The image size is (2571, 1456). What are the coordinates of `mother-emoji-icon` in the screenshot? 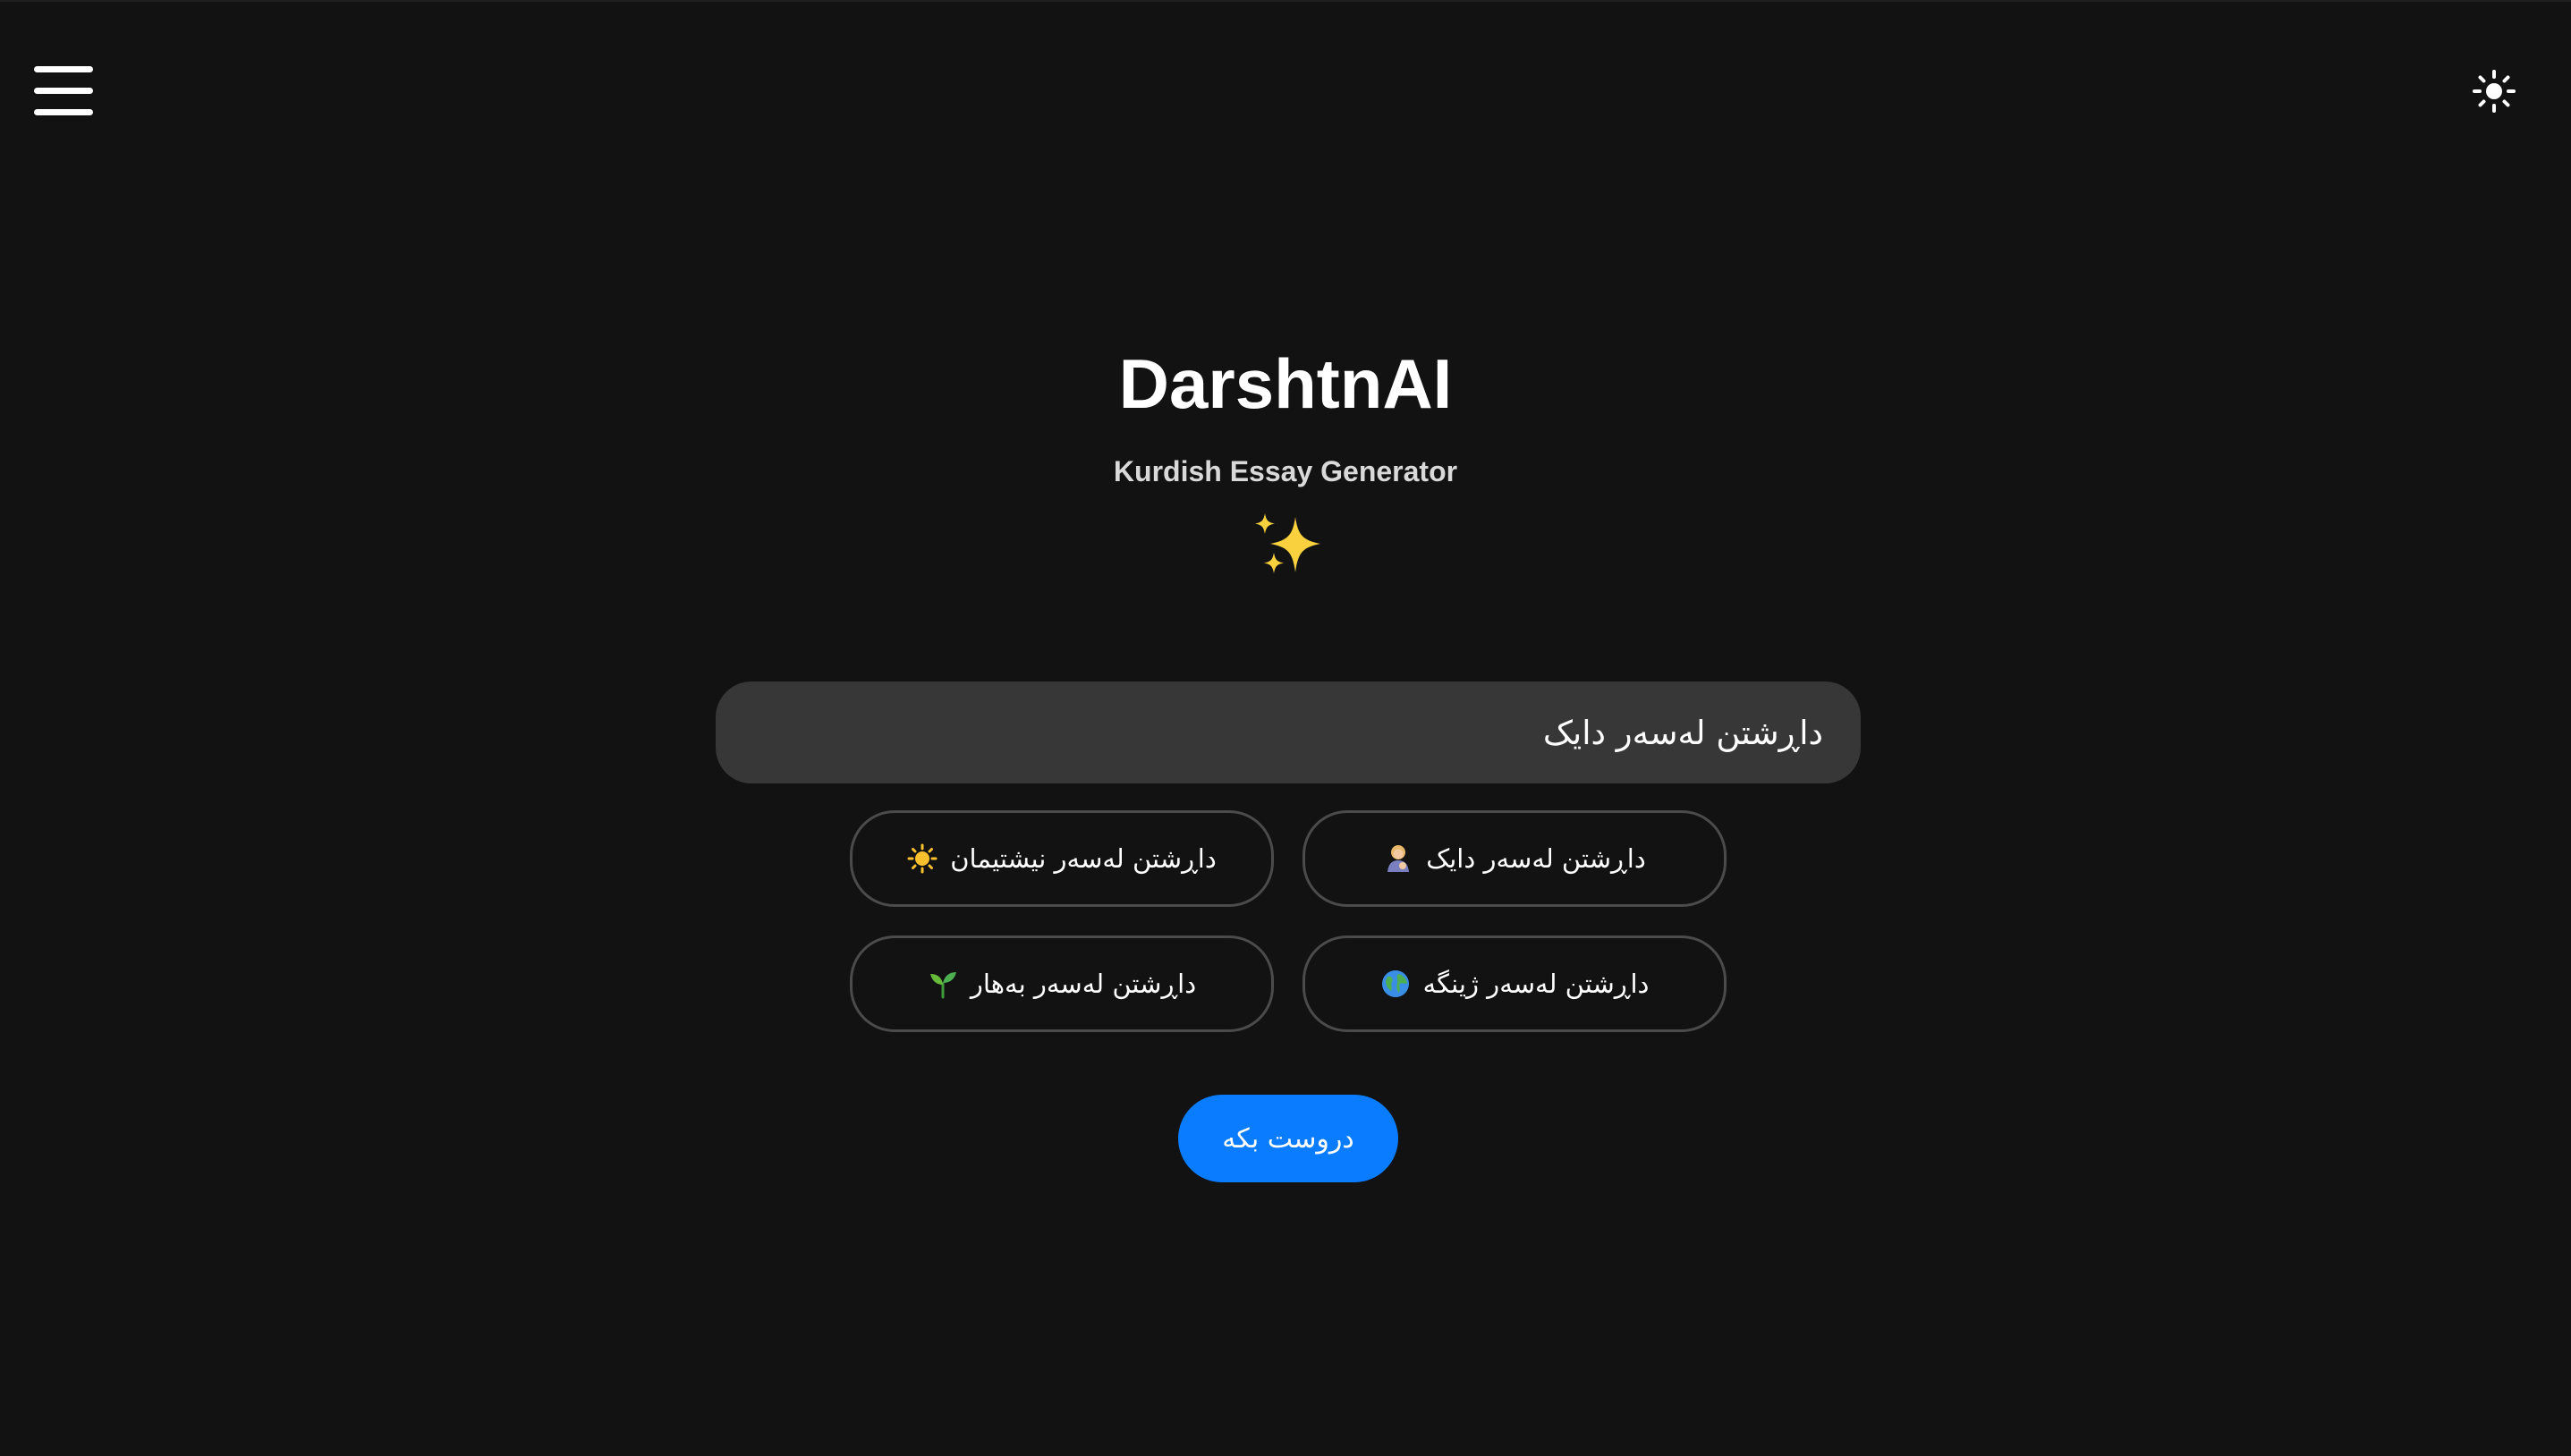 It's located at (1398, 858).